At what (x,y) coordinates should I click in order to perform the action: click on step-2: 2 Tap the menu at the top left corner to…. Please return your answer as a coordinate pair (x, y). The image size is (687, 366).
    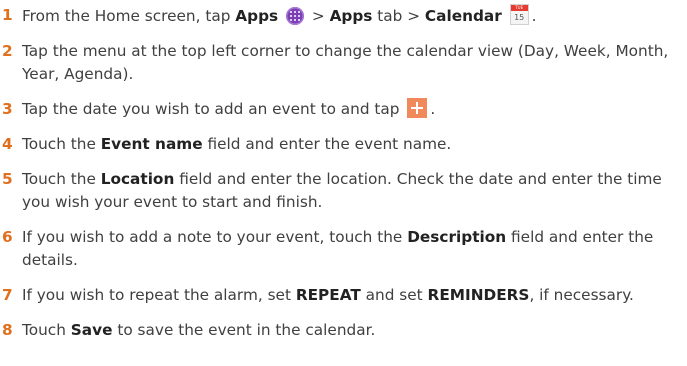
    Looking at the image, I should click on (343, 63).